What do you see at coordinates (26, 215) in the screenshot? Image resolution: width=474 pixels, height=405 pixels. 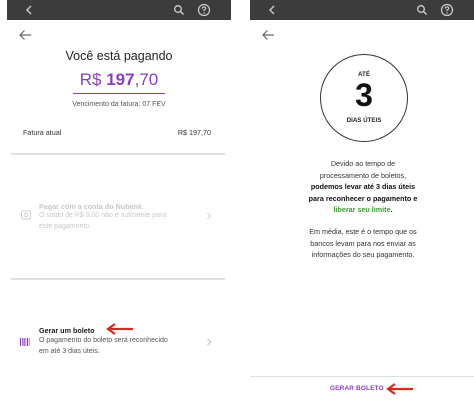 I see `nubank-account-icon` at bounding box center [26, 215].